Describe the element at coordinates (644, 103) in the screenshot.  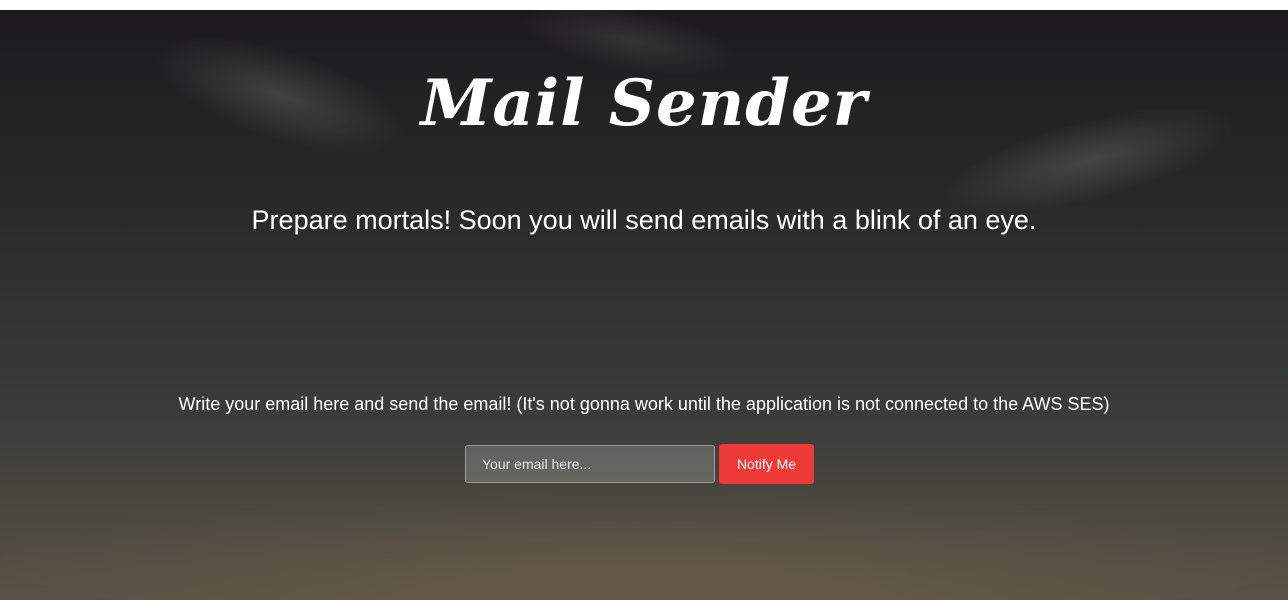
I see `page-title: Mail Sender` at that location.